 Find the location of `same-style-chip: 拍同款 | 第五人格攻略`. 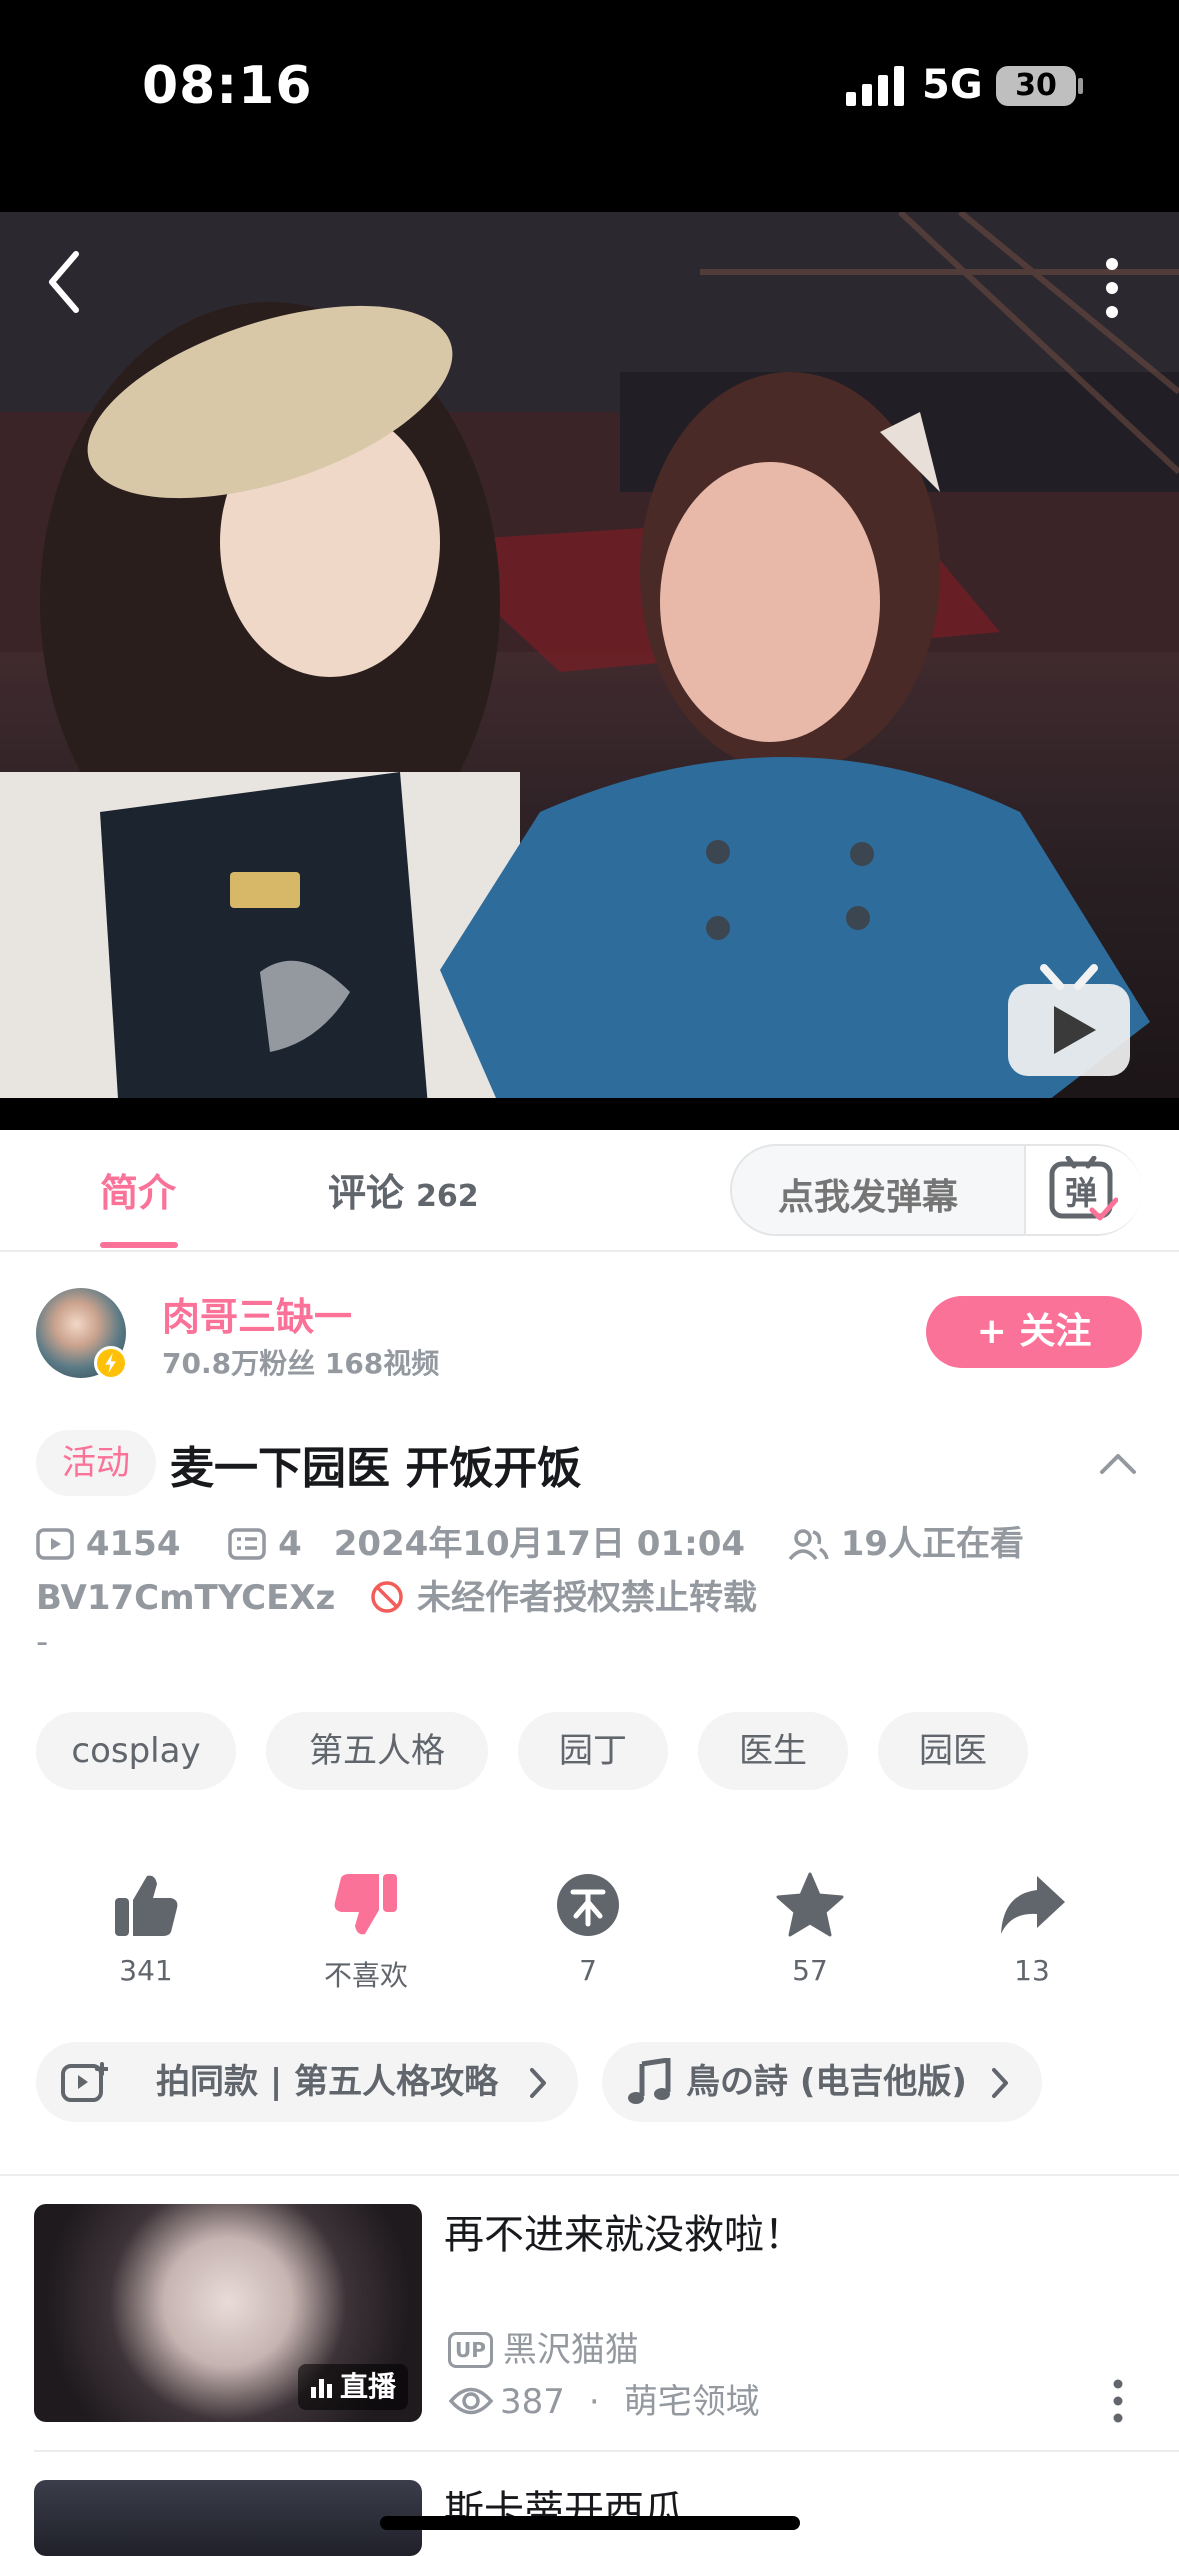

same-style-chip: 拍同款 | 第五人格攻略 is located at coordinates (307, 2082).